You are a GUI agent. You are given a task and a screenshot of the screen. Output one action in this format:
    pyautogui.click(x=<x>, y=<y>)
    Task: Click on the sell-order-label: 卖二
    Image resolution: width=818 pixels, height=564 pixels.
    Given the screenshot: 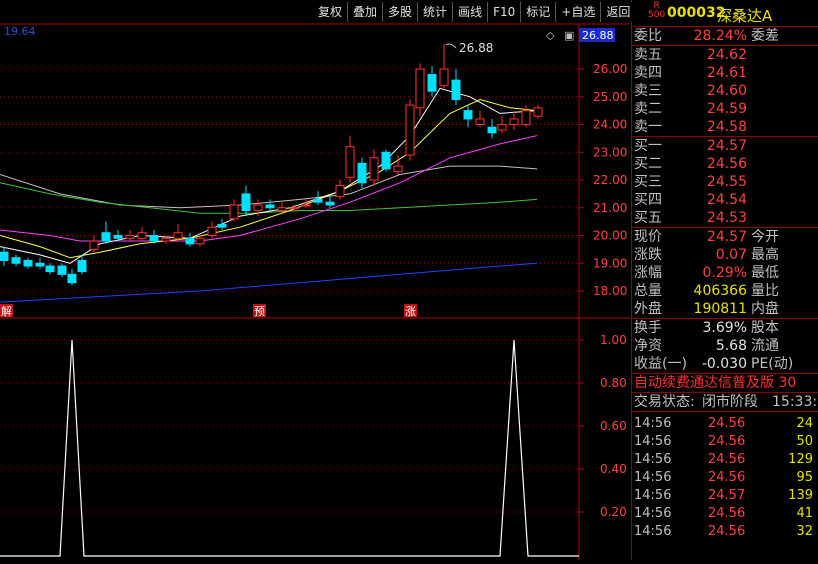 What is the action you would take?
    pyautogui.click(x=648, y=109)
    